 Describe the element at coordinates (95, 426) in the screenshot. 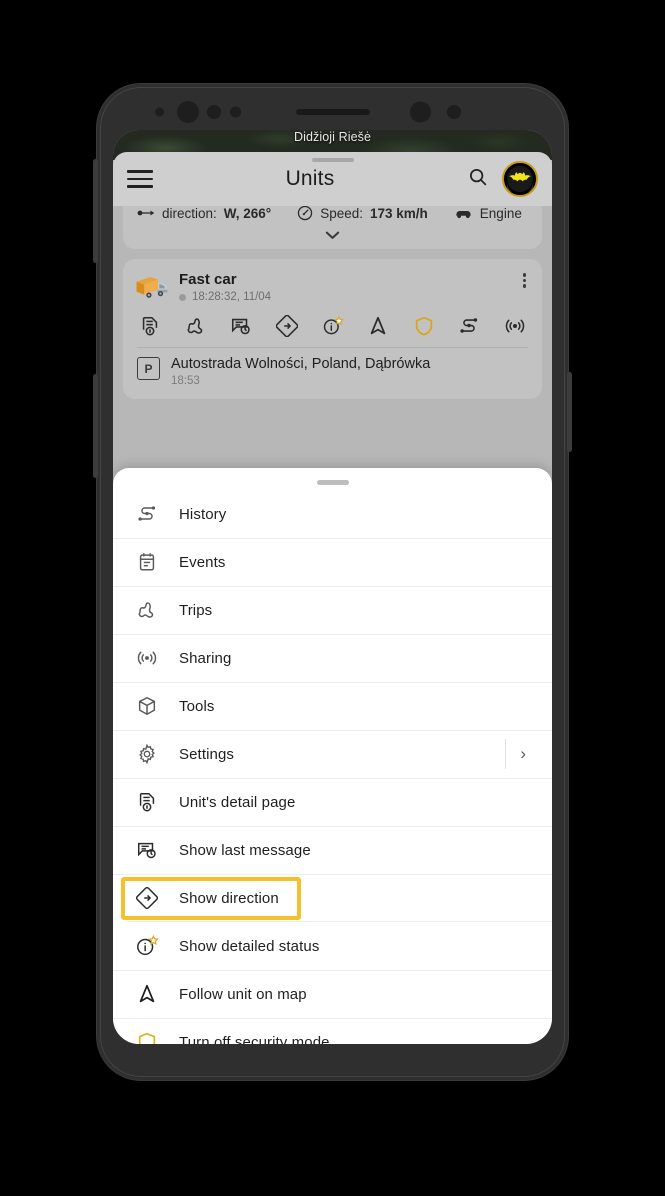

I see `volume-down-button` at that location.